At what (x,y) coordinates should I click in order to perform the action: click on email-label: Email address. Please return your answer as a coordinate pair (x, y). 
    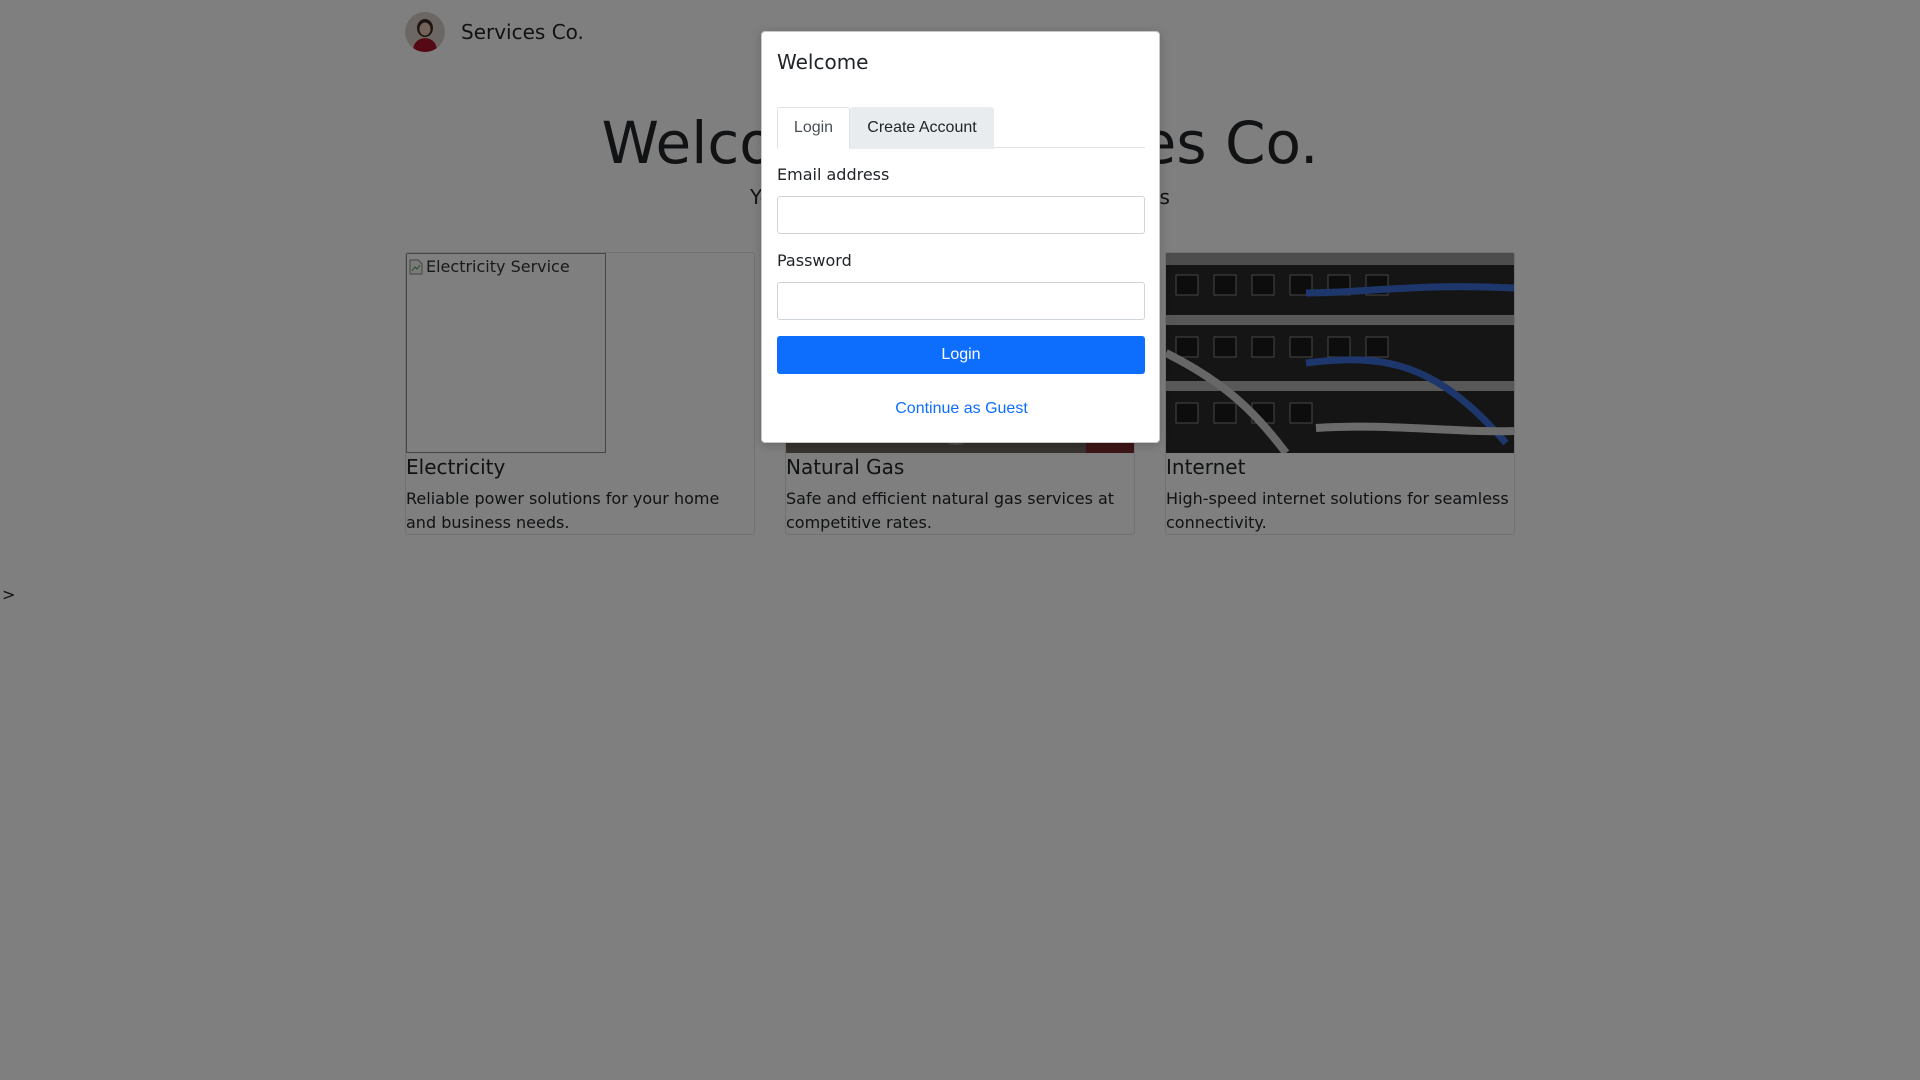
    Looking at the image, I should click on (833, 174).